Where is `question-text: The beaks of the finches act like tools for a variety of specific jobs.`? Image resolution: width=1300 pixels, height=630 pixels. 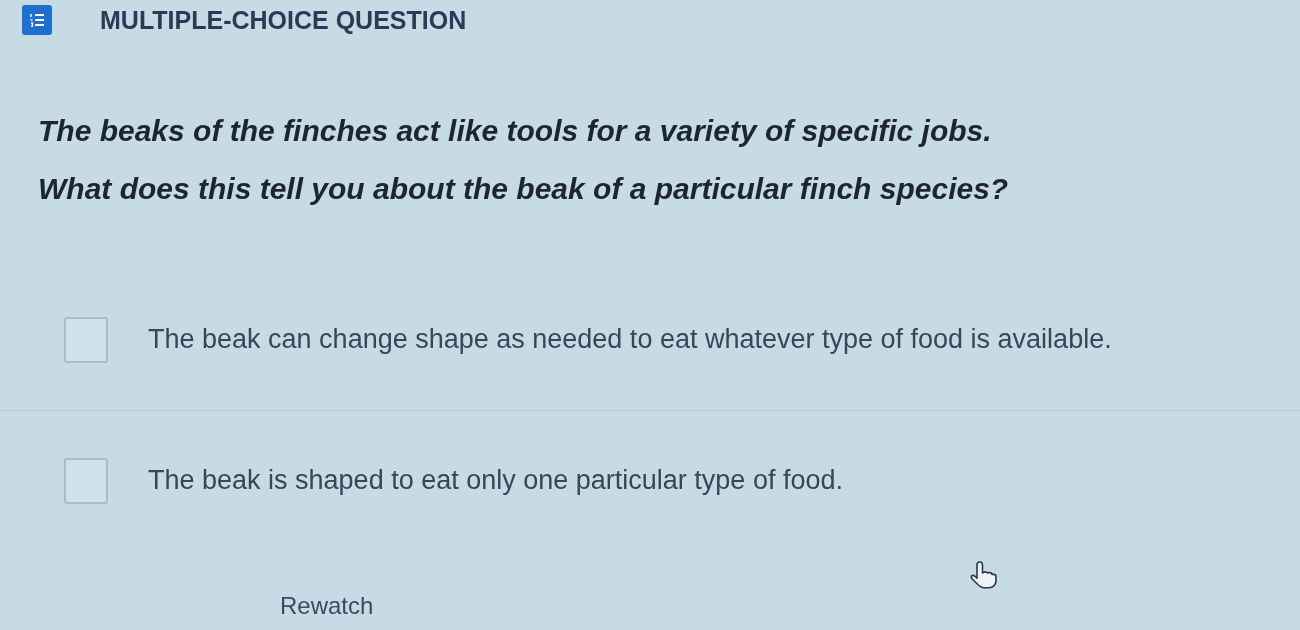
question-text: The beaks of the finches act like tools for a variety of specific jobs. is located at coordinates (515, 130).